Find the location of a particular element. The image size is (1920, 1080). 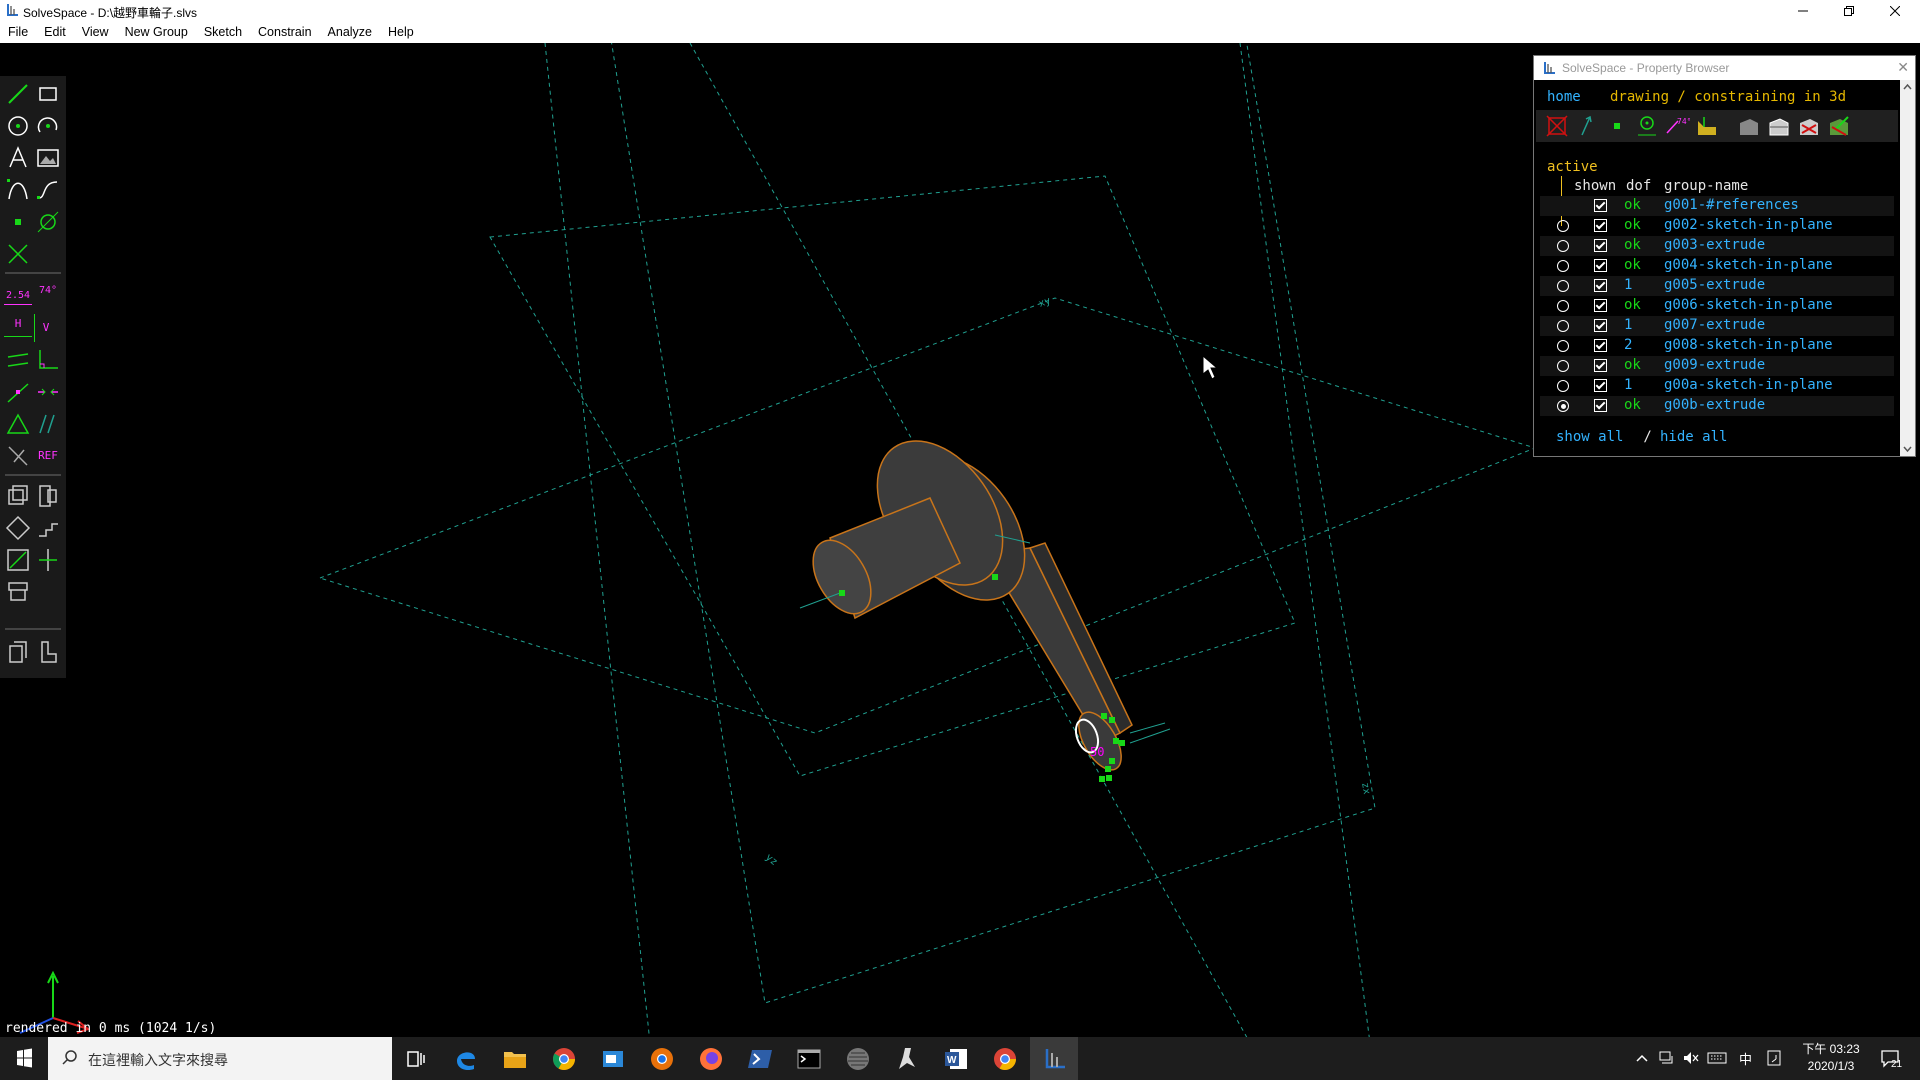

group-row: ok g009-extrude is located at coordinates (1717, 366).